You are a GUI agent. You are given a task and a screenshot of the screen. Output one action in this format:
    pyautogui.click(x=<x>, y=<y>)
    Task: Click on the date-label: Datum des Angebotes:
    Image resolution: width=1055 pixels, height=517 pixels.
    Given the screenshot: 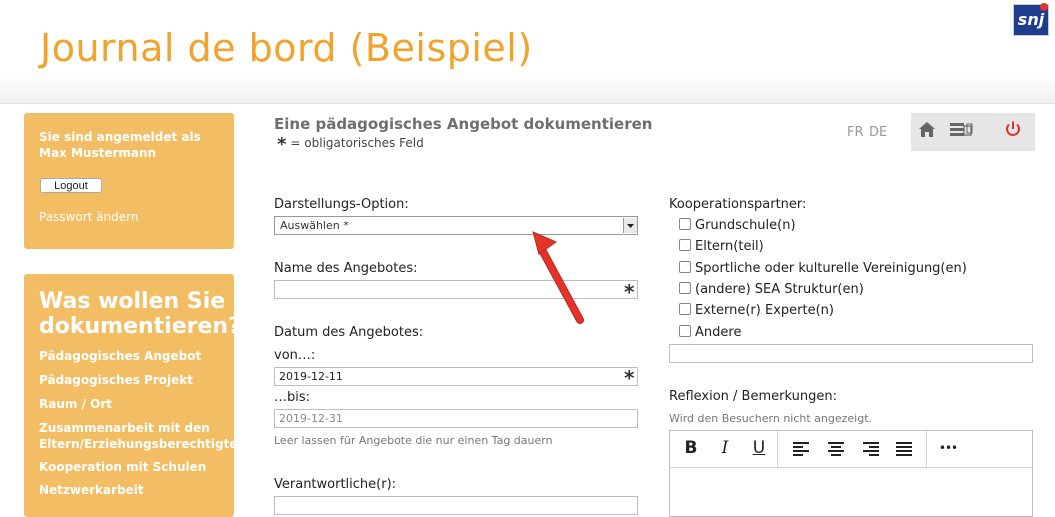 What is the action you would take?
    pyautogui.click(x=349, y=332)
    